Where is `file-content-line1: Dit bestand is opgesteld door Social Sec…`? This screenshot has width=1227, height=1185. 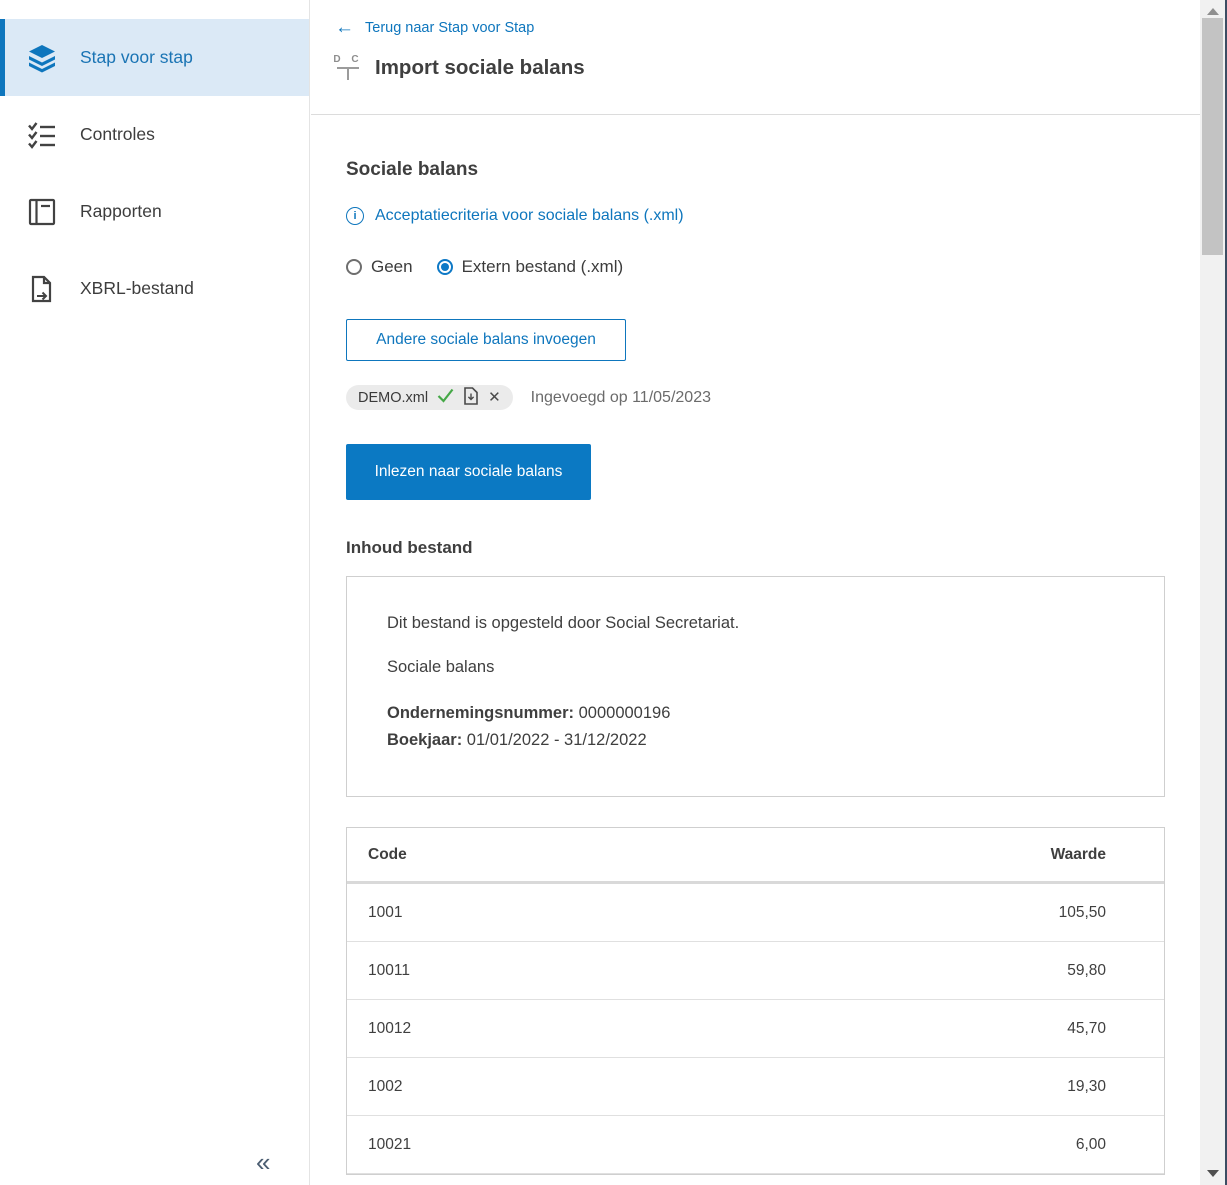 file-content-line1: Dit bestand is opgesteld door Social Sec… is located at coordinates (563, 623).